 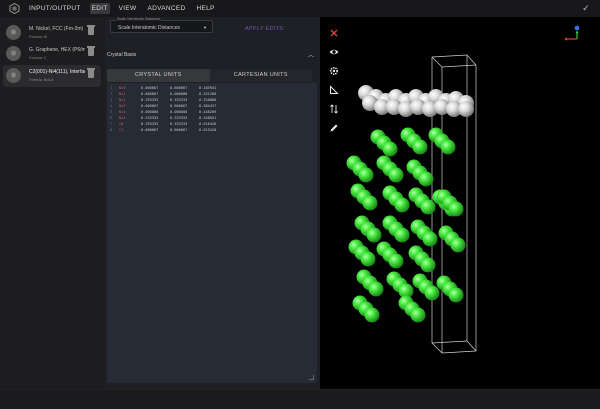 I want to click on coord-z: 0.185941, so click(x=208, y=88).